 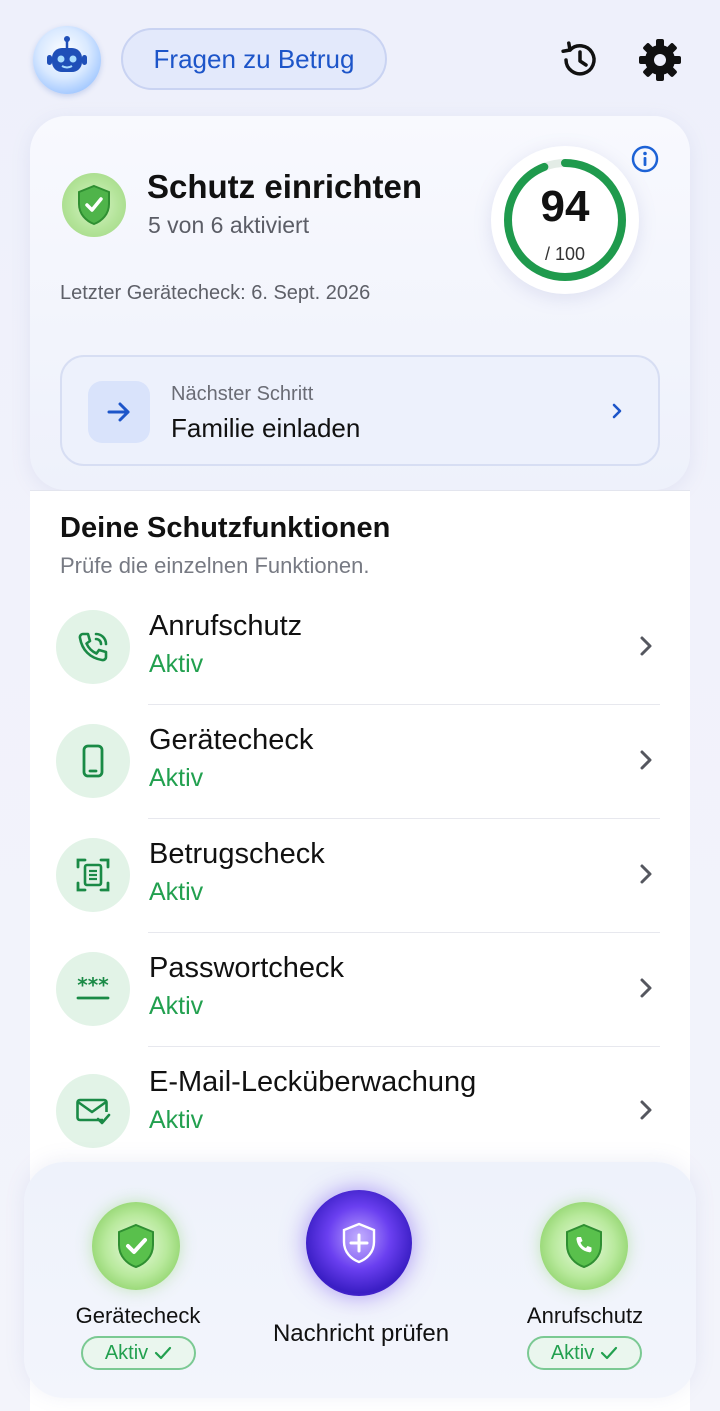 I want to click on scan-document-icon, so click(x=93, y=875).